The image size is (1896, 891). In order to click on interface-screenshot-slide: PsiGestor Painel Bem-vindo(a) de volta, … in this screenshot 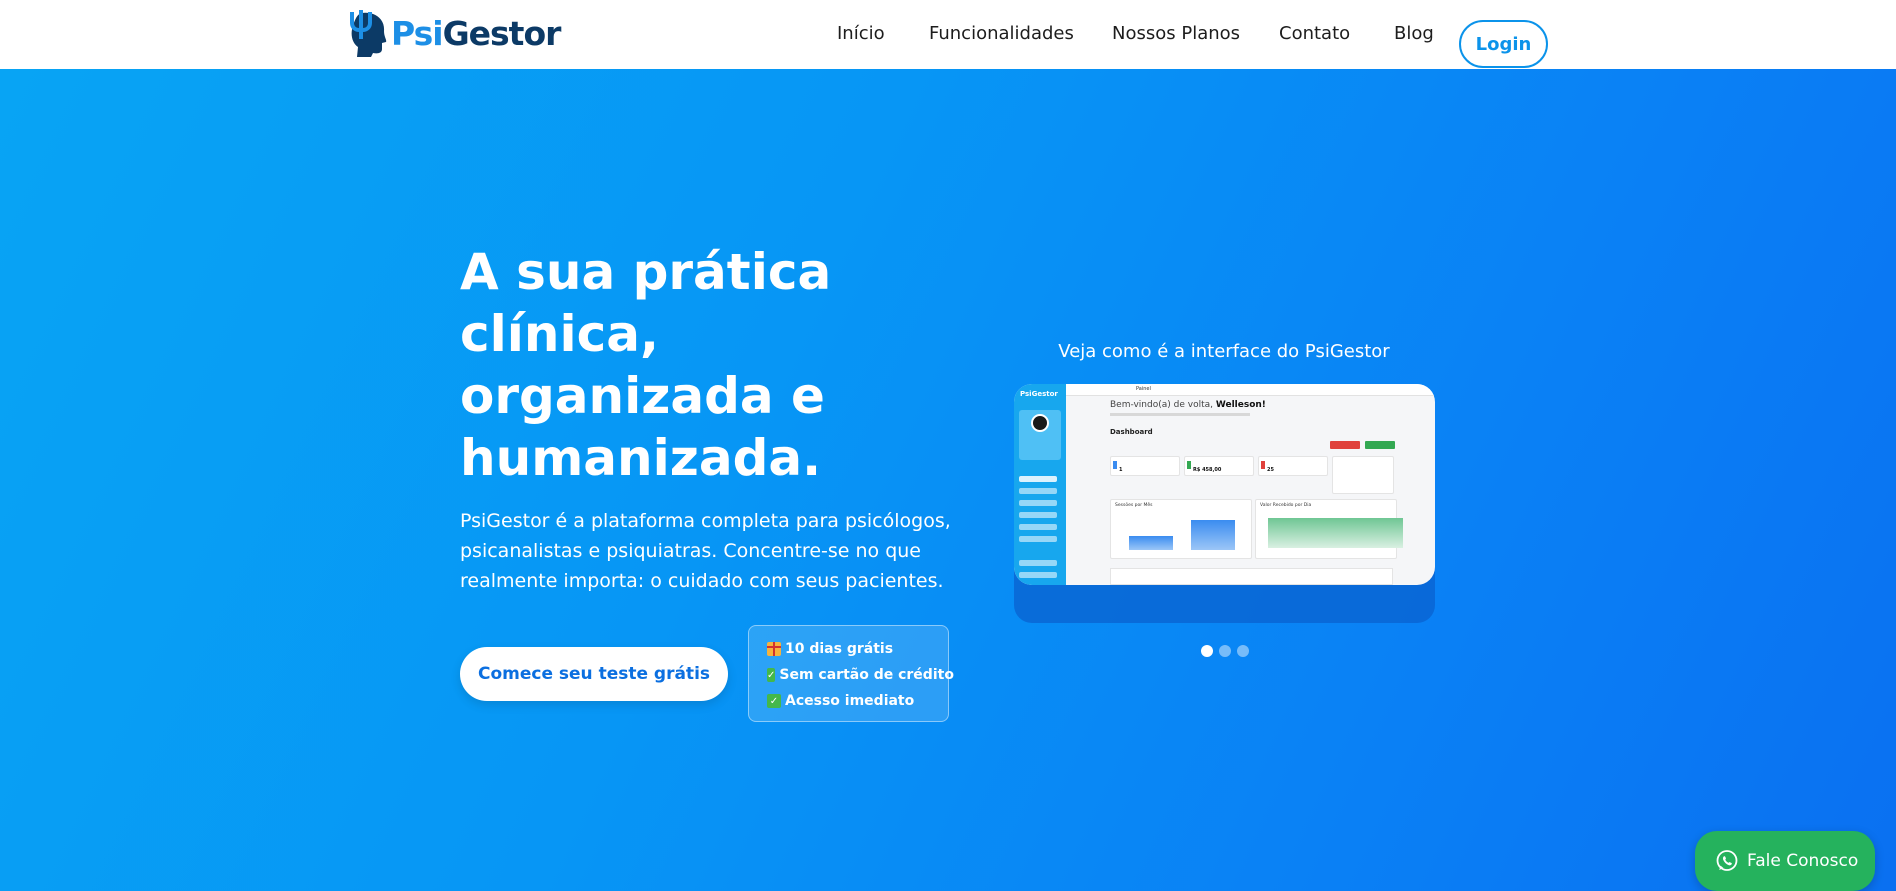, I will do `click(1224, 484)`.